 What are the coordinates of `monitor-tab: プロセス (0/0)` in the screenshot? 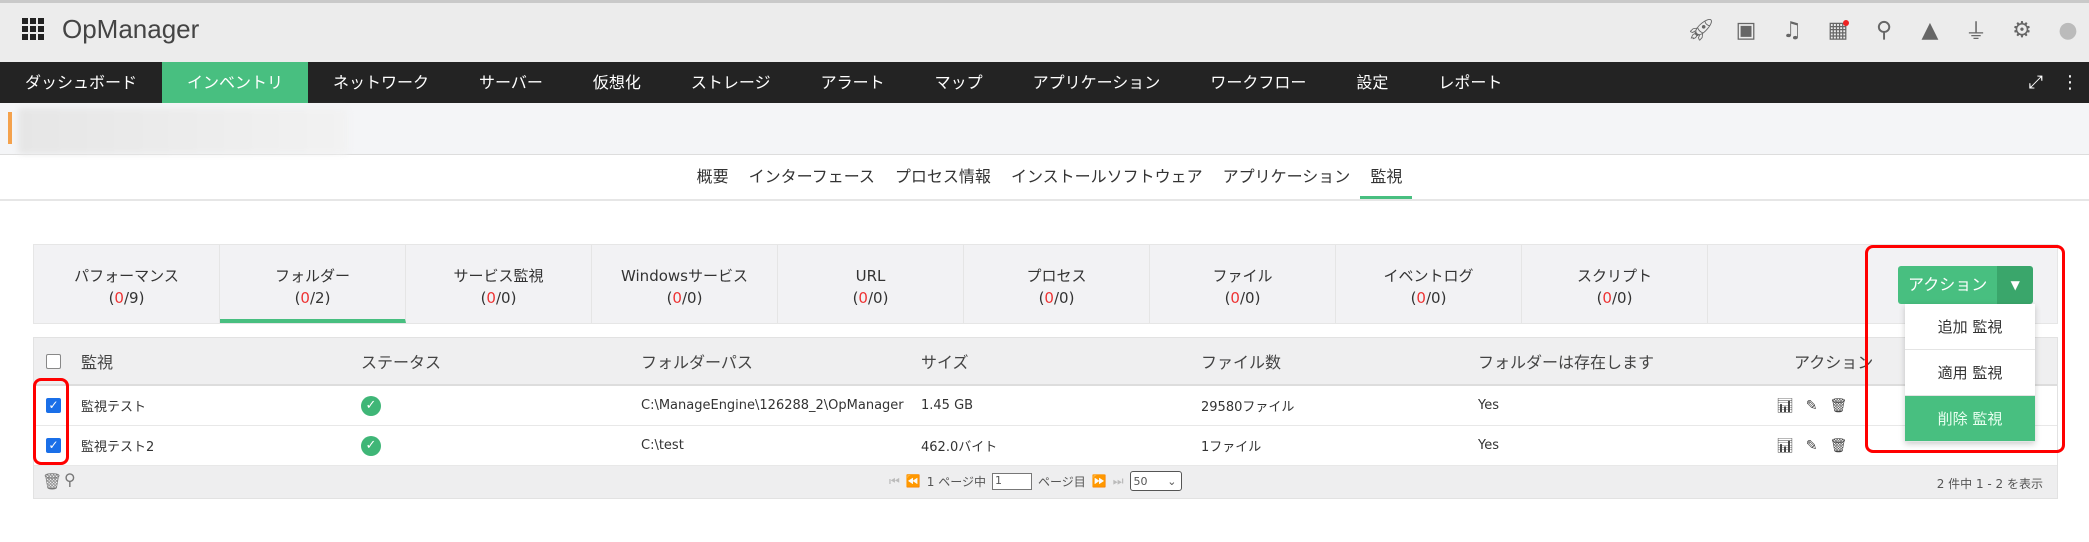 It's located at (1057, 284).